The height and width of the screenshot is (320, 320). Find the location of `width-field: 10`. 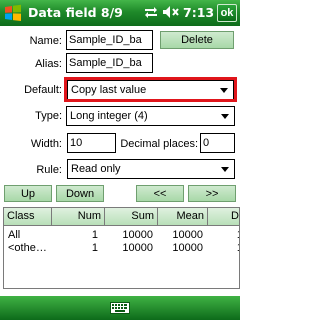

width-field: 10 is located at coordinates (91, 143).